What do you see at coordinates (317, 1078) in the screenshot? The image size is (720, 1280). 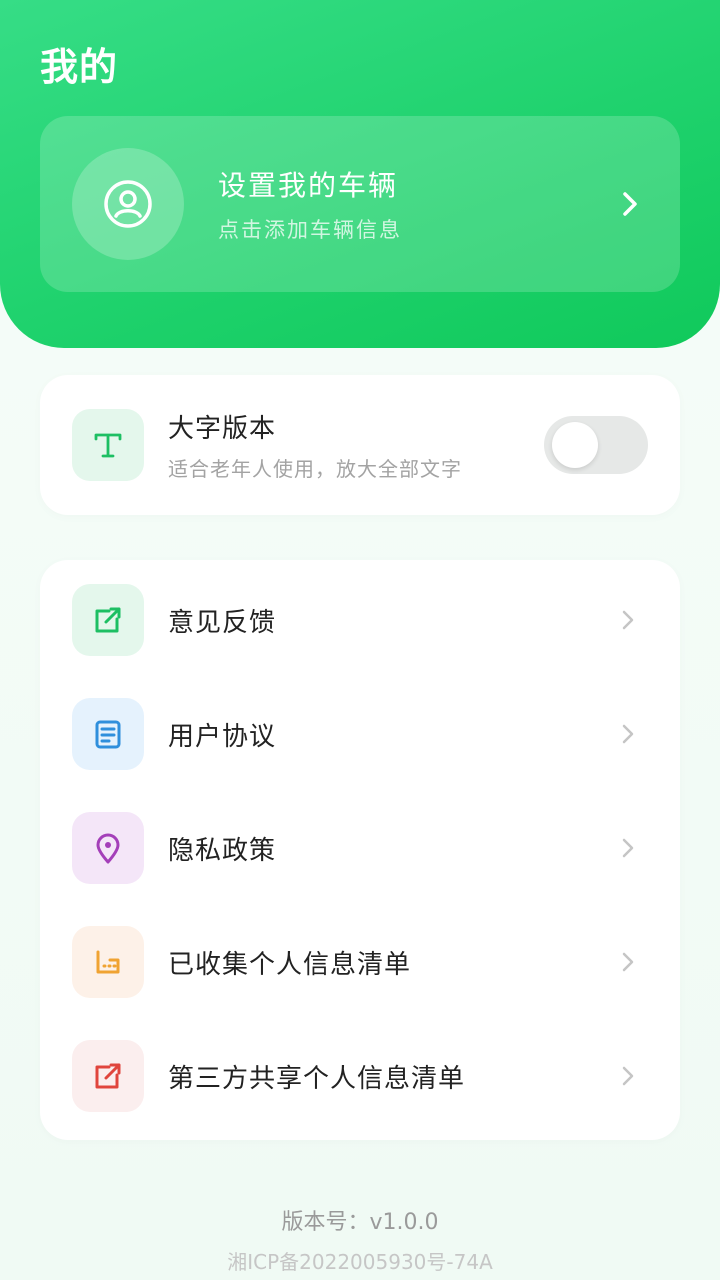 I see `menu-item-label: 第三方共享个人信息清单` at bounding box center [317, 1078].